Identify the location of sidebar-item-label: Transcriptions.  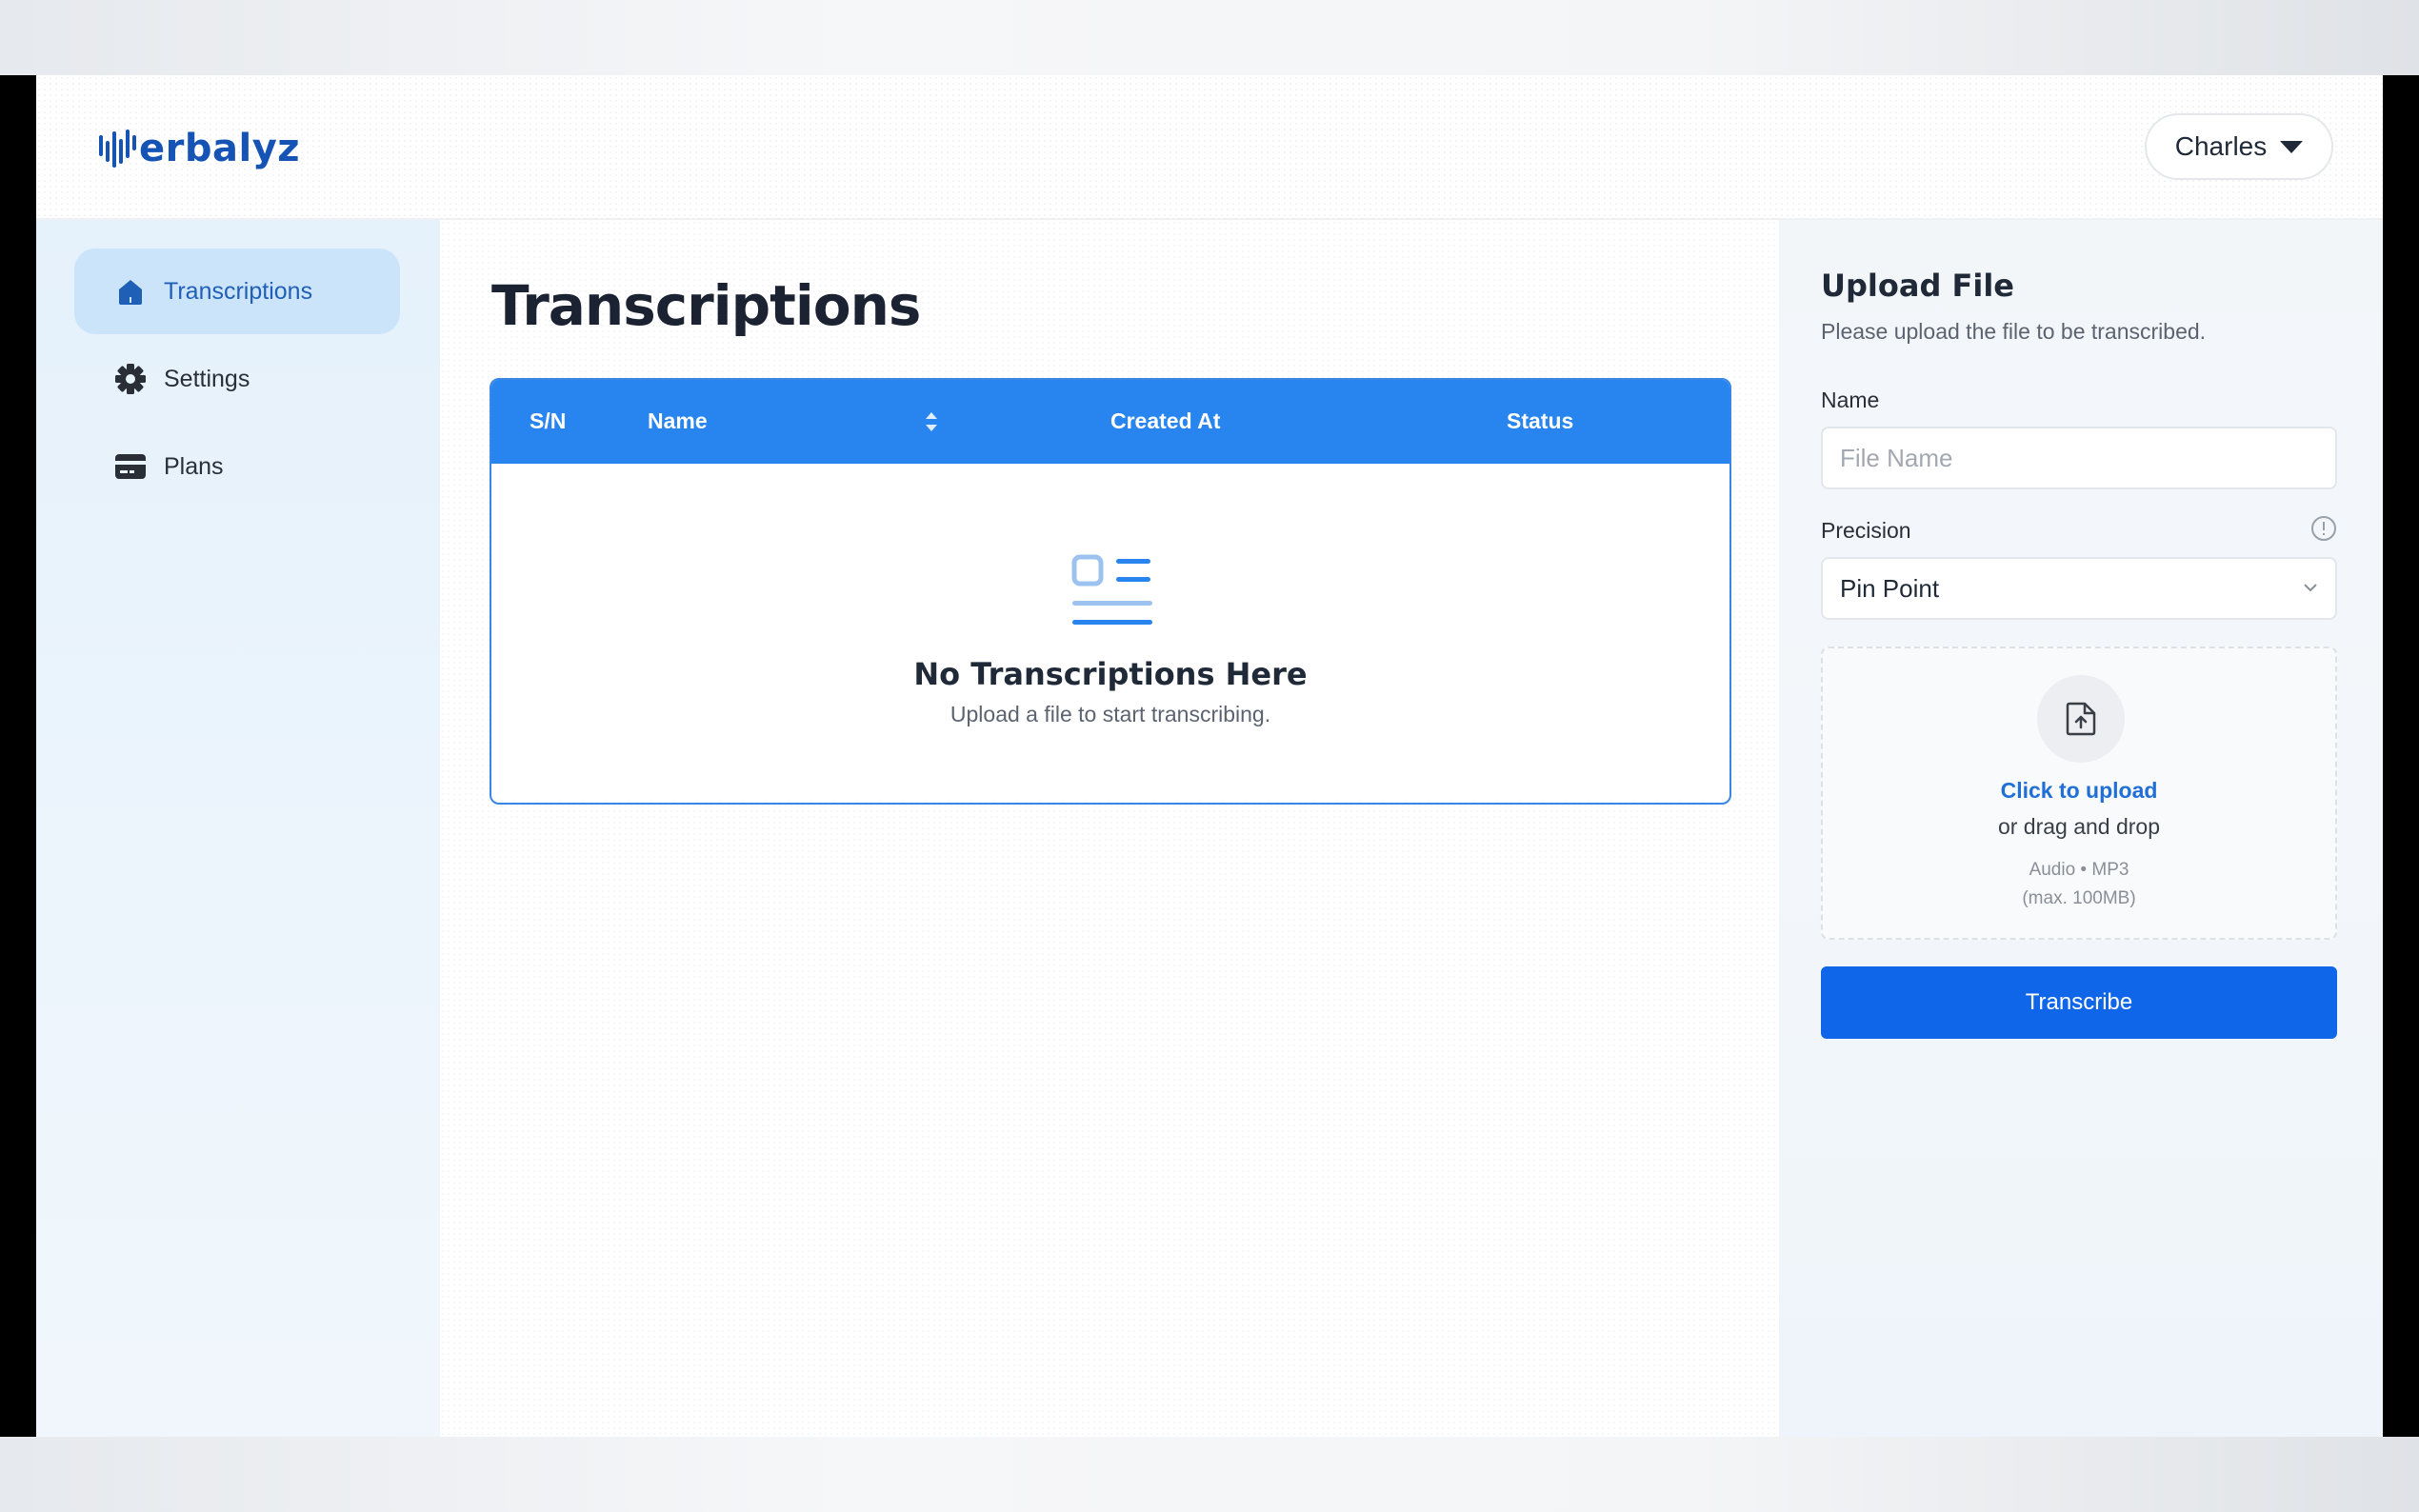
(238, 291).